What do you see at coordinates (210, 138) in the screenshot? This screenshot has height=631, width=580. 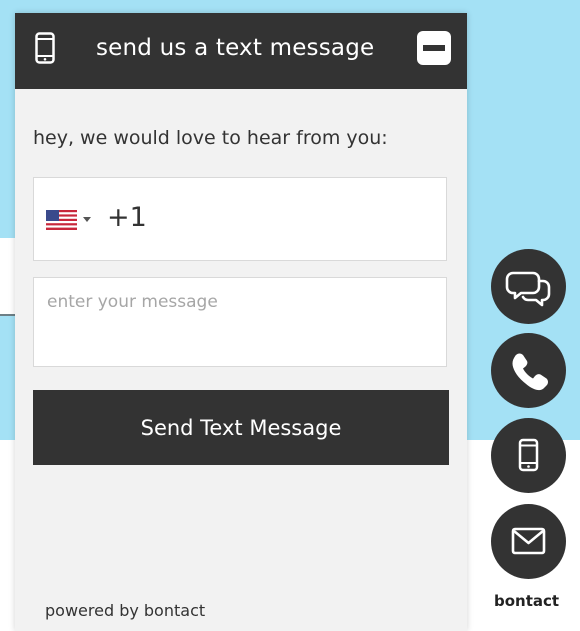 I see `greeting-text: hey, we would love to hear from you:` at bounding box center [210, 138].